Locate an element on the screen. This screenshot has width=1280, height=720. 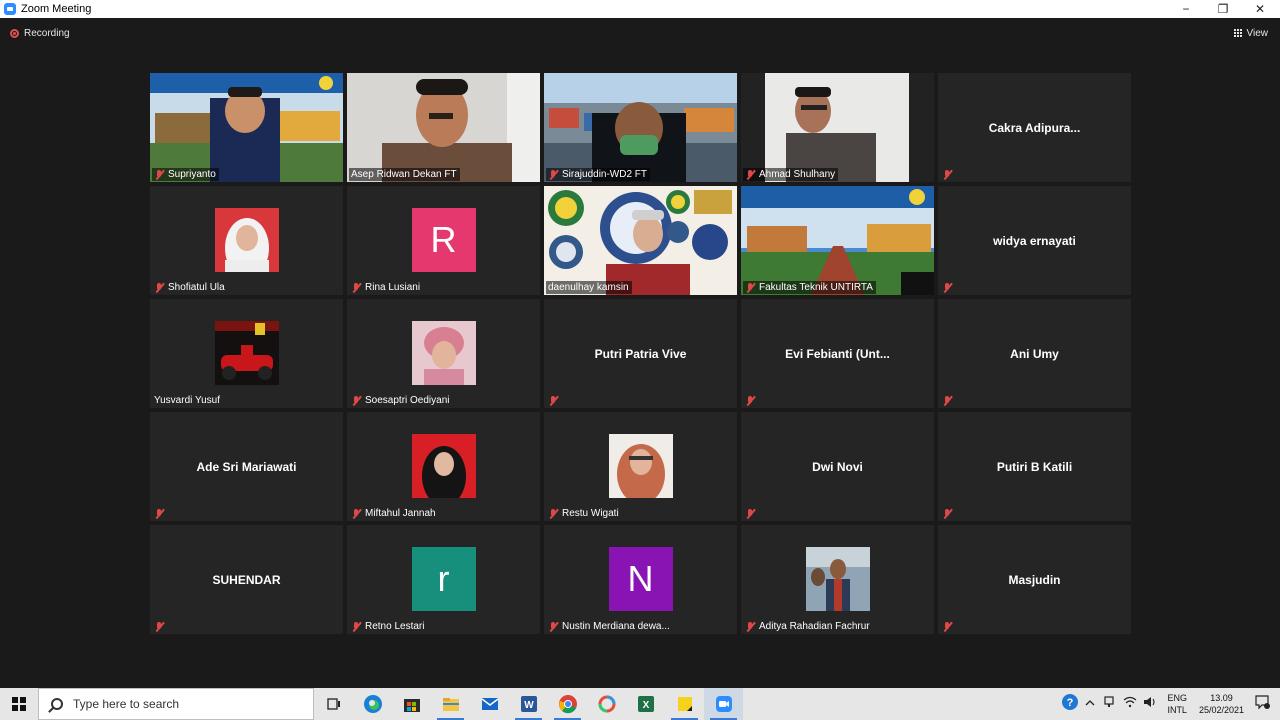
close-button: ✕ is located at coordinates (1260, 9).